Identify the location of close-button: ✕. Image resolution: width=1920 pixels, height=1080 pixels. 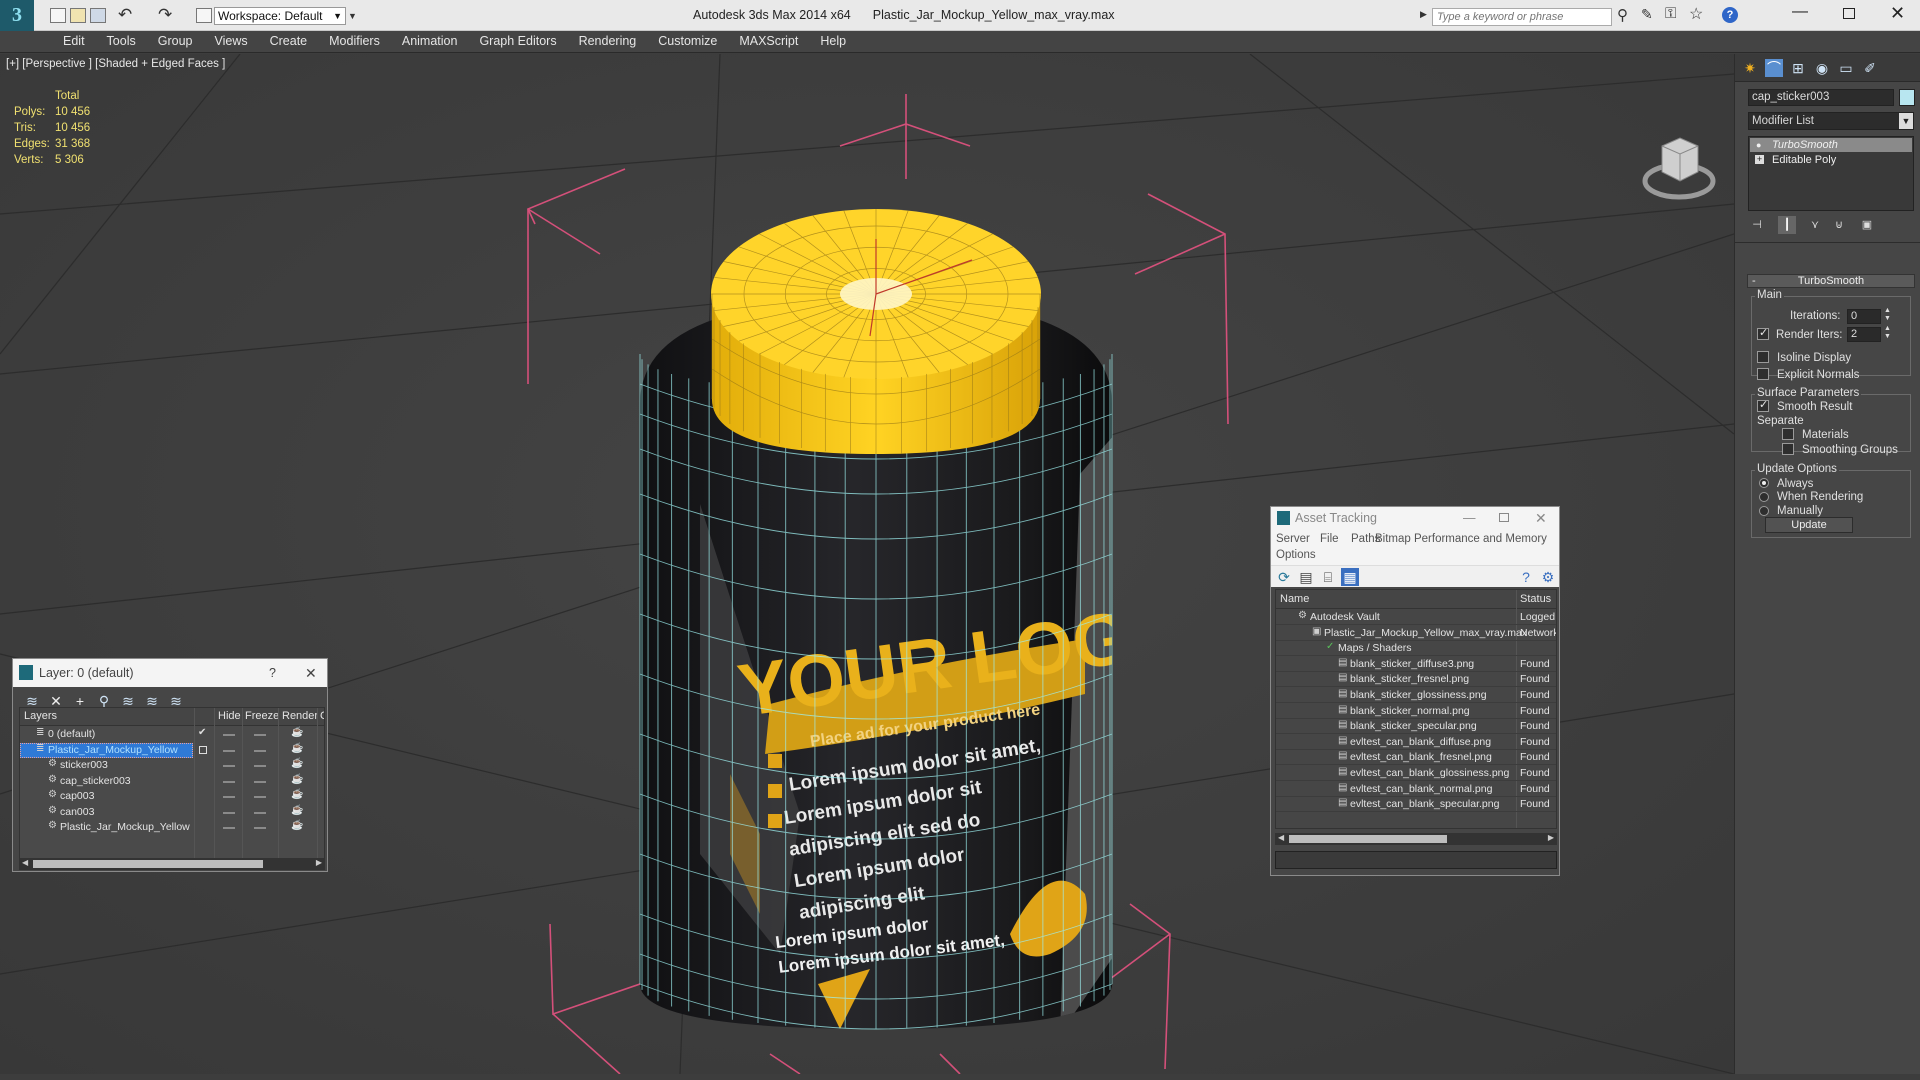
(1897, 13).